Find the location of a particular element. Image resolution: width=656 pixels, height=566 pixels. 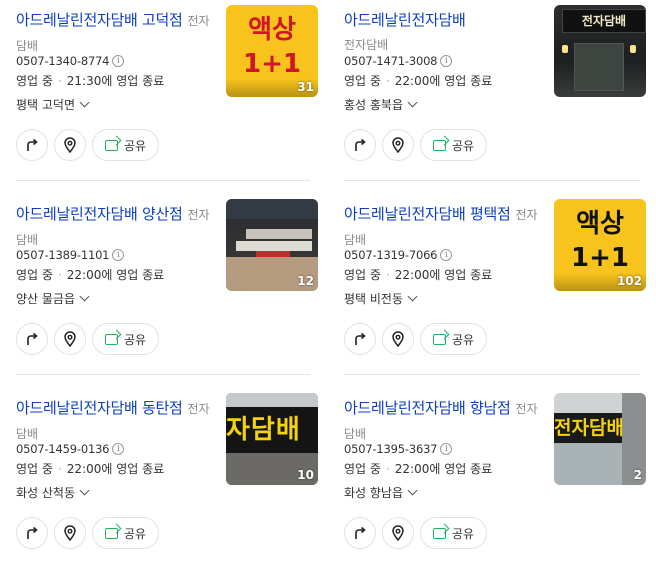

phone-number: 0507-1395-3637 is located at coordinates (391, 449).